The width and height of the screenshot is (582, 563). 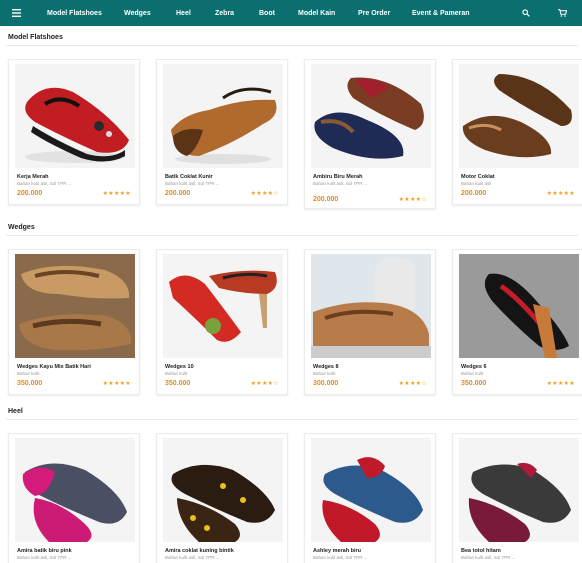 What do you see at coordinates (224, 13) in the screenshot?
I see `nav-link-zebra: Zebra` at bounding box center [224, 13].